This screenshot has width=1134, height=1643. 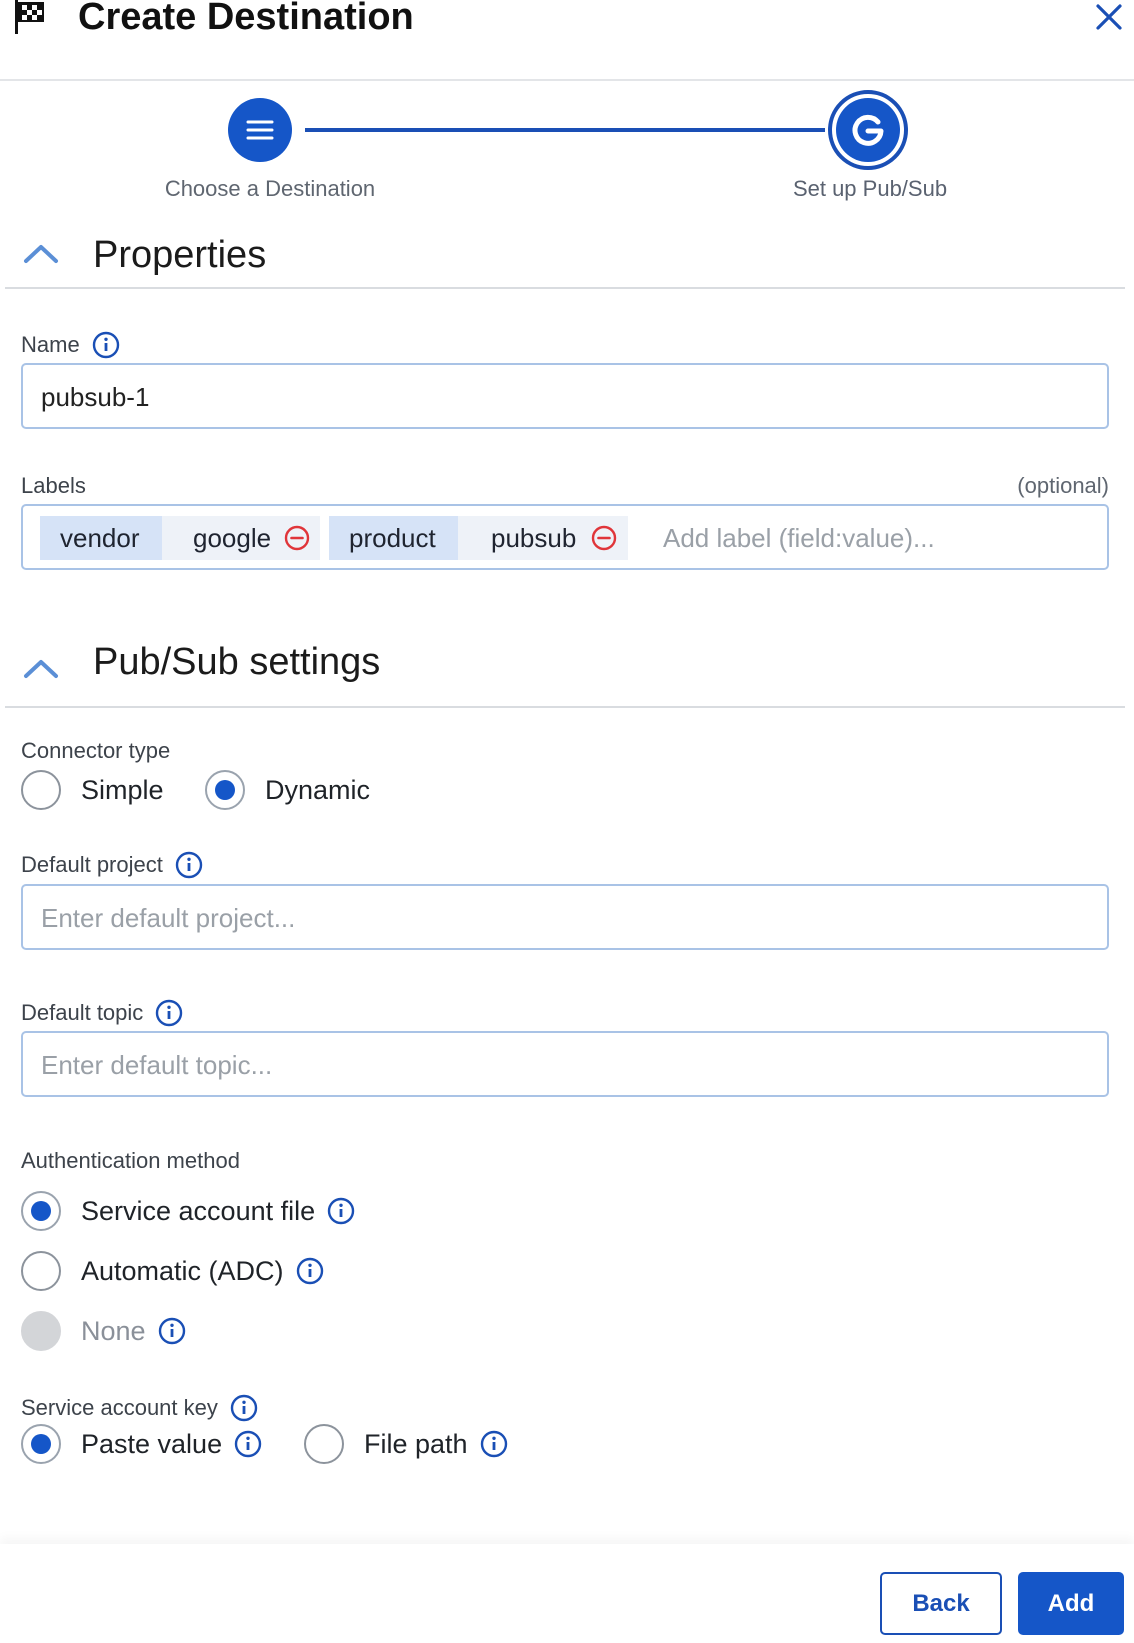 What do you see at coordinates (324, 1444) in the screenshot?
I see `radio-file-path` at bounding box center [324, 1444].